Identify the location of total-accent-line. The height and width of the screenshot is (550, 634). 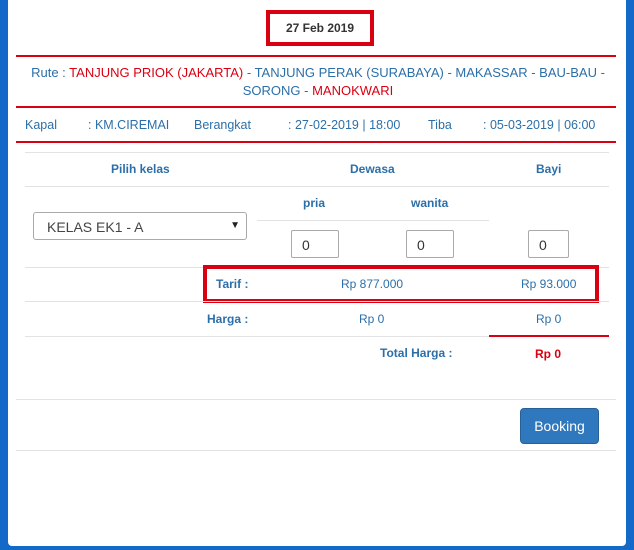
(549, 336).